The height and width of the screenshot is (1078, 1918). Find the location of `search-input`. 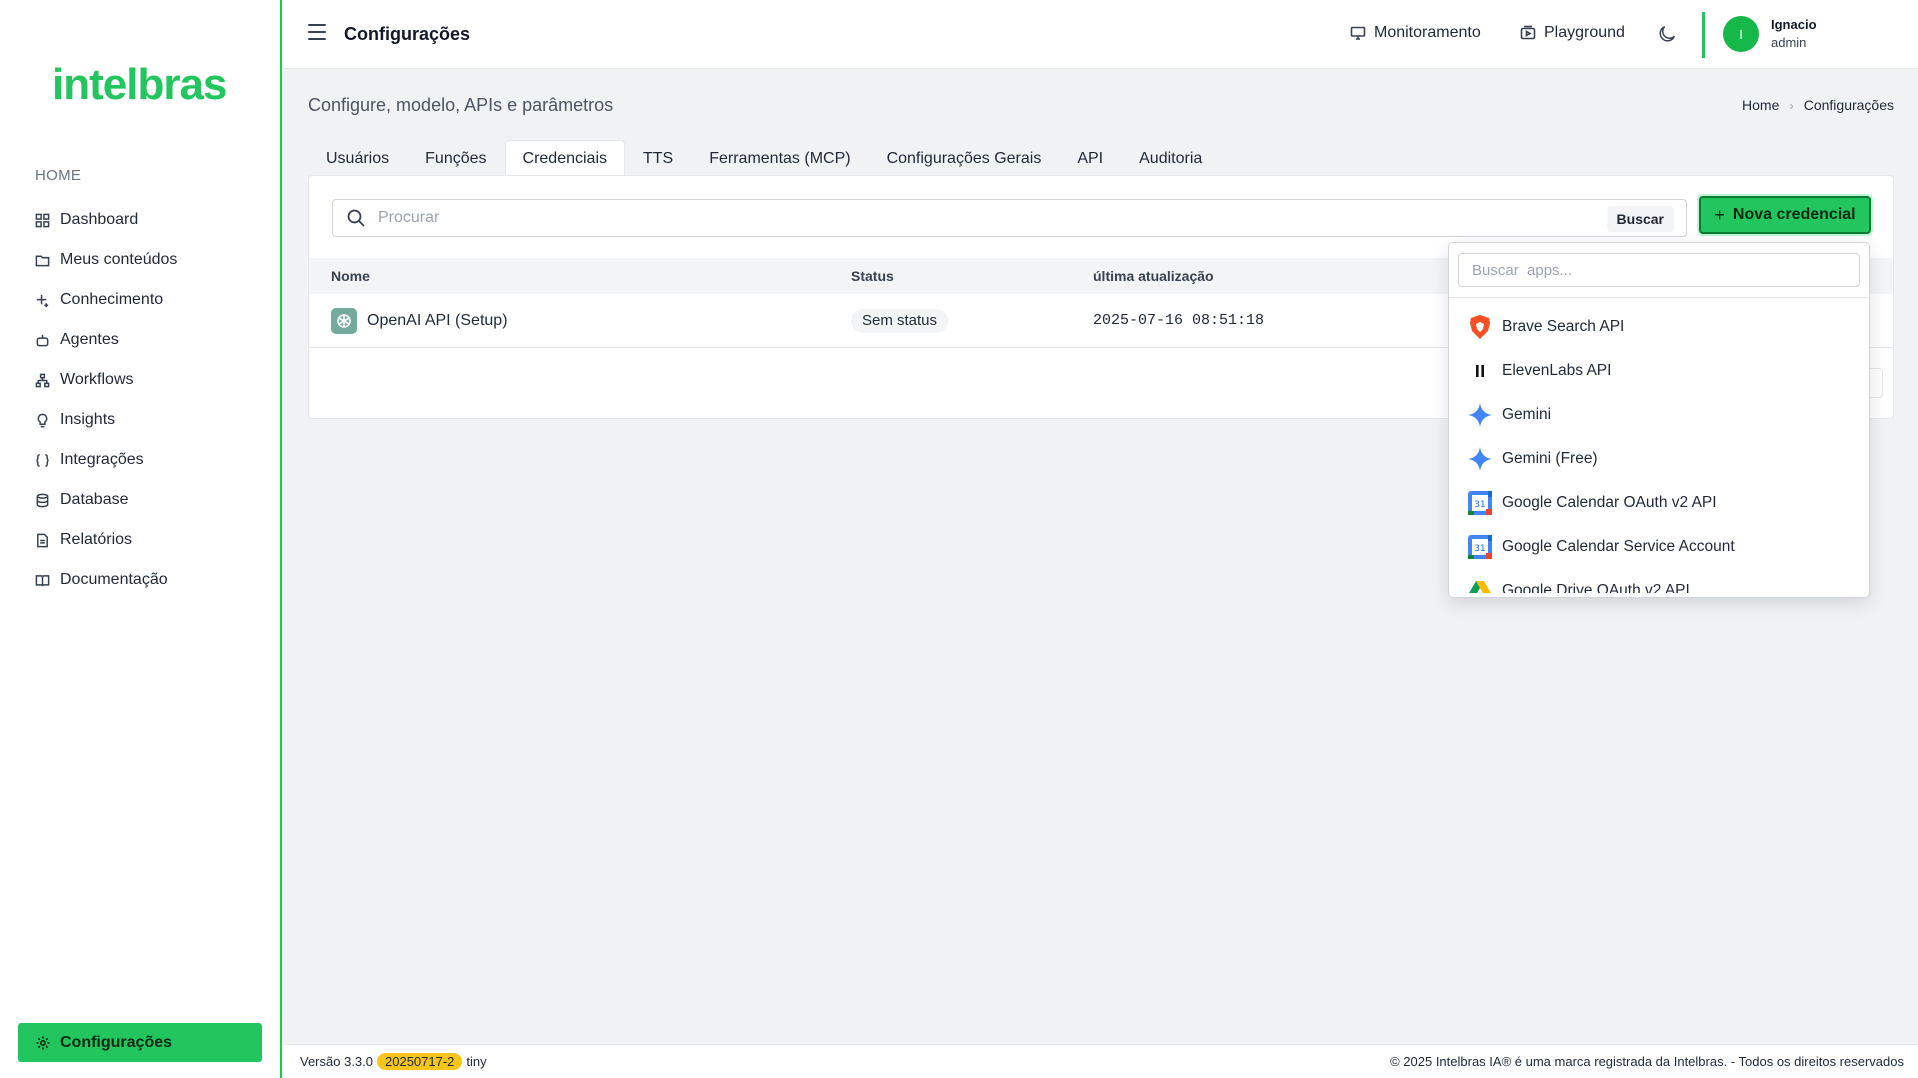

search-input is located at coordinates (1032, 218).